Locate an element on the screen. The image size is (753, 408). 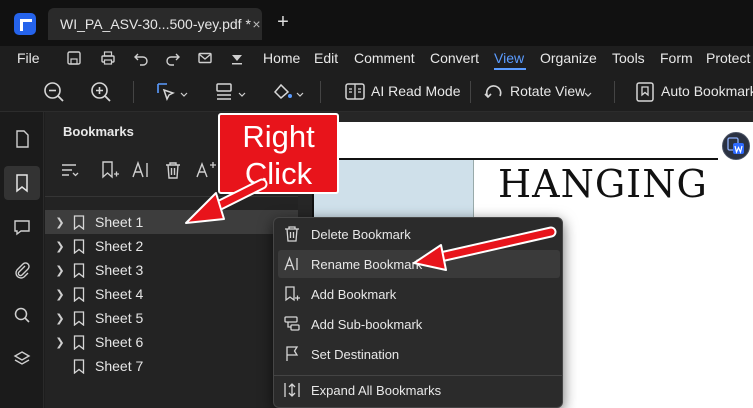
view-toolbar: AI Read Mode Rotate View Auto Bookmark is located at coordinates (376, 92).